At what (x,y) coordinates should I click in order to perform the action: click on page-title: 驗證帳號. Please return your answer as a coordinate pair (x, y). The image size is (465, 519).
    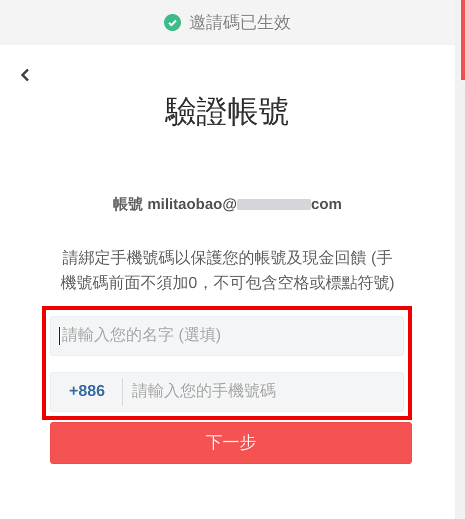
    Looking at the image, I should click on (228, 112).